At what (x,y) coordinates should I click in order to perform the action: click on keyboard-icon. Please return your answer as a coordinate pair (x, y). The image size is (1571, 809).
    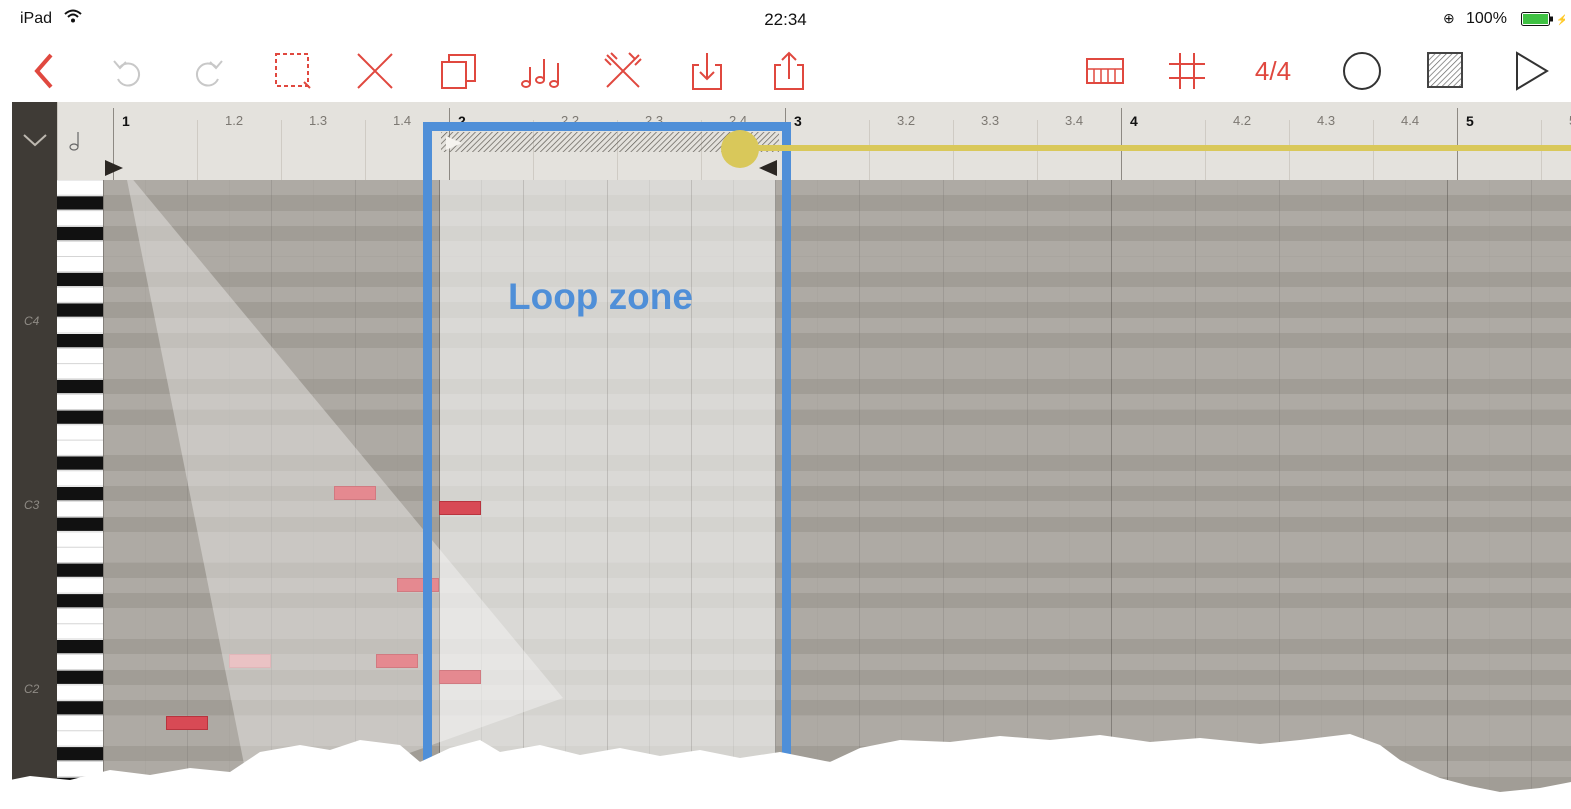
    Looking at the image, I should click on (1105, 71).